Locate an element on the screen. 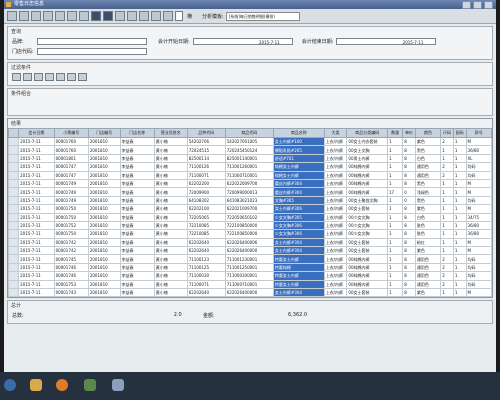 The width and height of the screenshot is (500, 400). table-cell: 71100071 is located at coordinates (206, 284).